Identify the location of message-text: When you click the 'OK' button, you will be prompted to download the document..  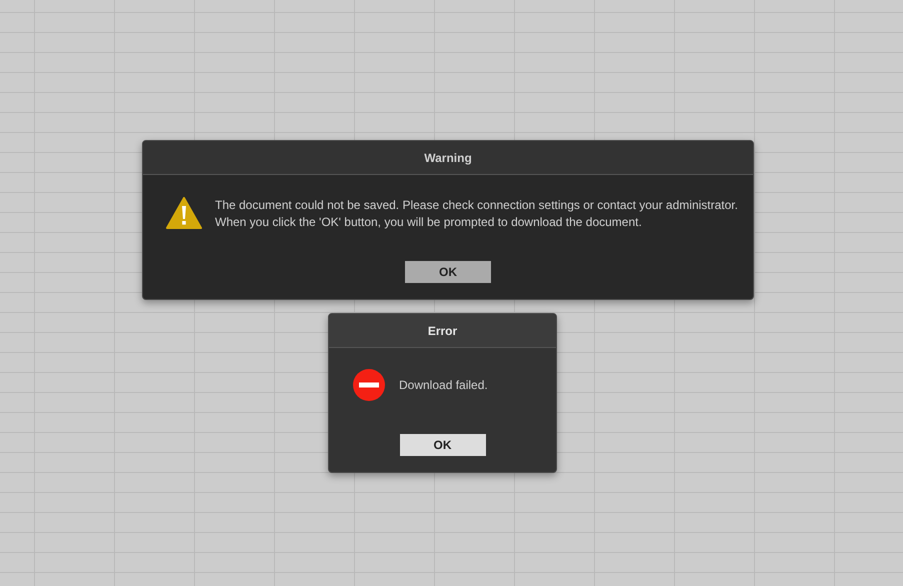
(429, 221).